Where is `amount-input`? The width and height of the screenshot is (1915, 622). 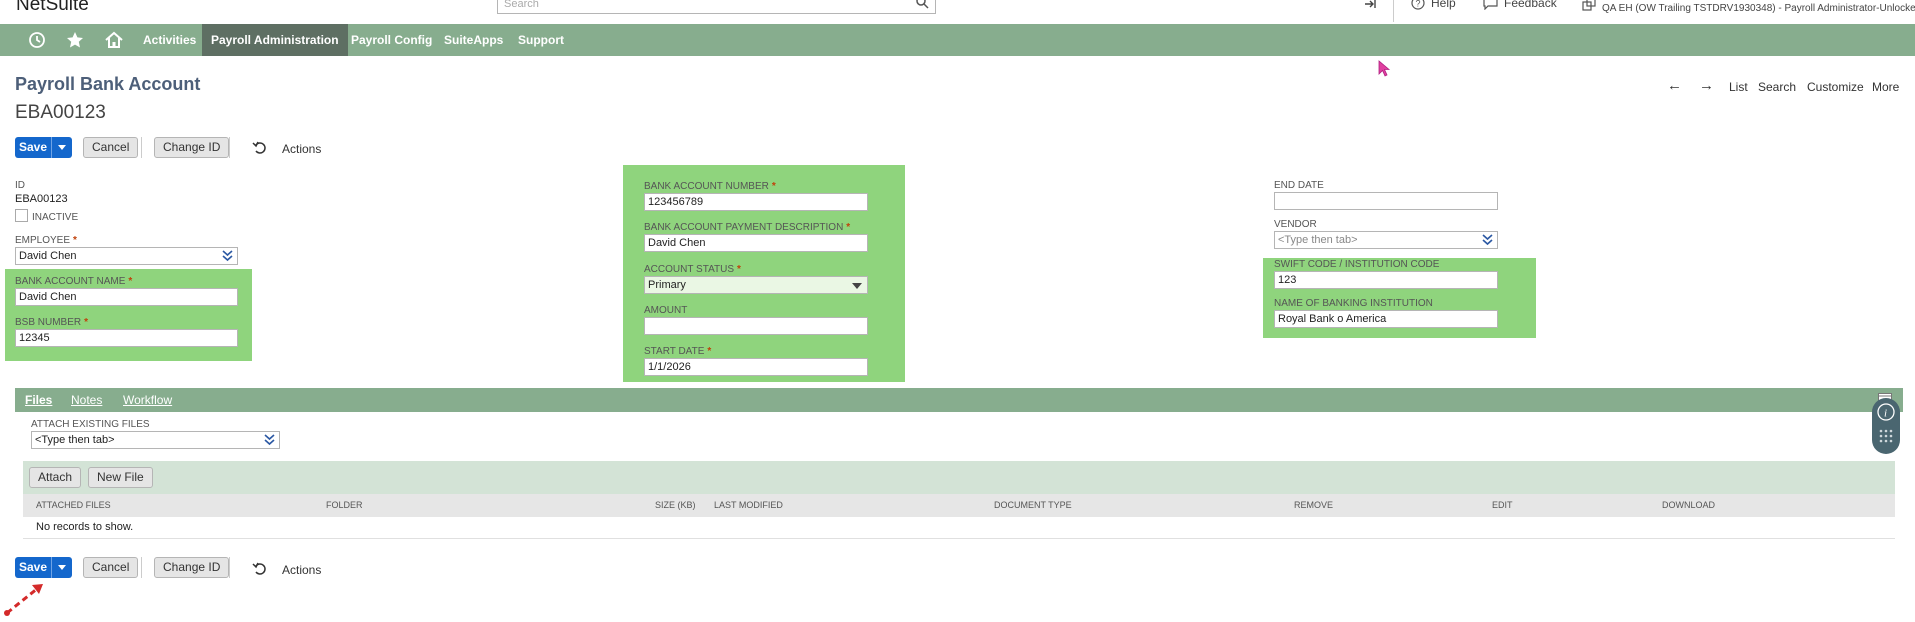 amount-input is located at coordinates (756, 326).